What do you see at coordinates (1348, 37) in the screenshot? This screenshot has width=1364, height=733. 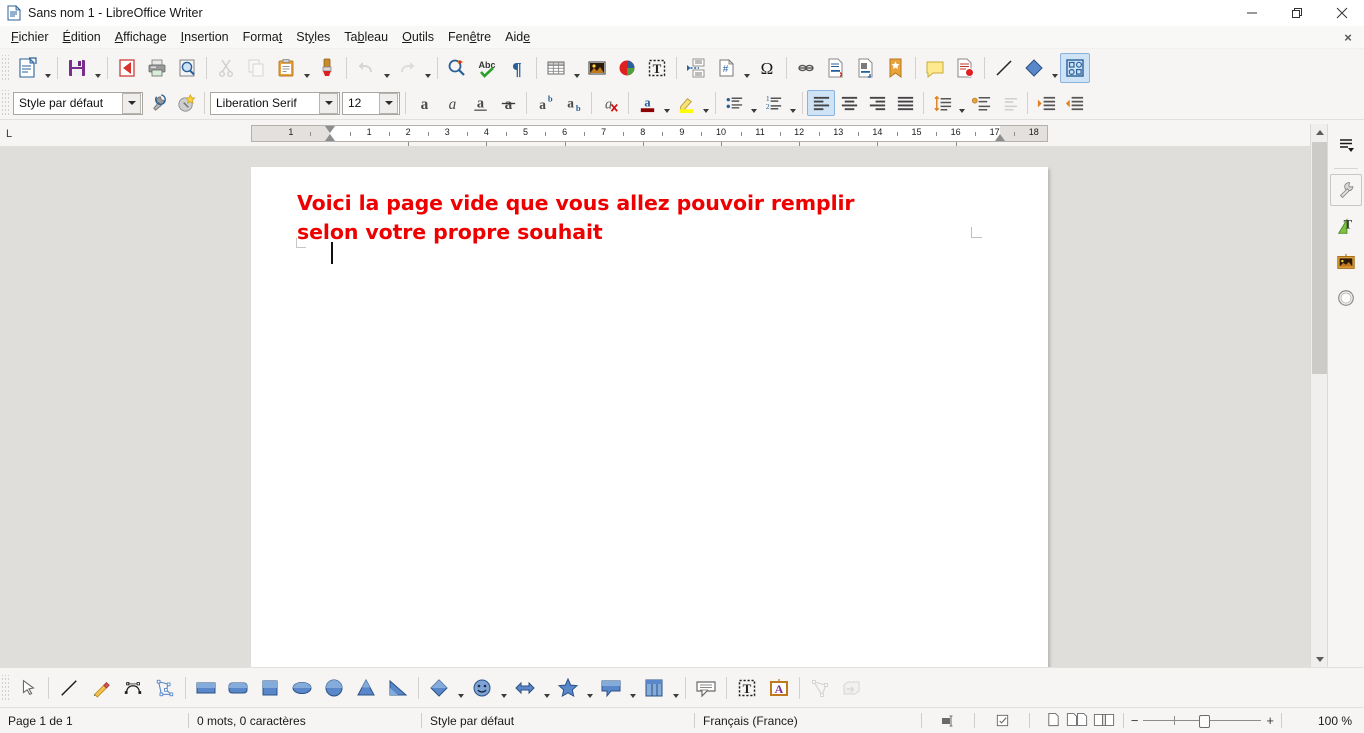 I see `close-document-icon: ×` at bounding box center [1348, 37].